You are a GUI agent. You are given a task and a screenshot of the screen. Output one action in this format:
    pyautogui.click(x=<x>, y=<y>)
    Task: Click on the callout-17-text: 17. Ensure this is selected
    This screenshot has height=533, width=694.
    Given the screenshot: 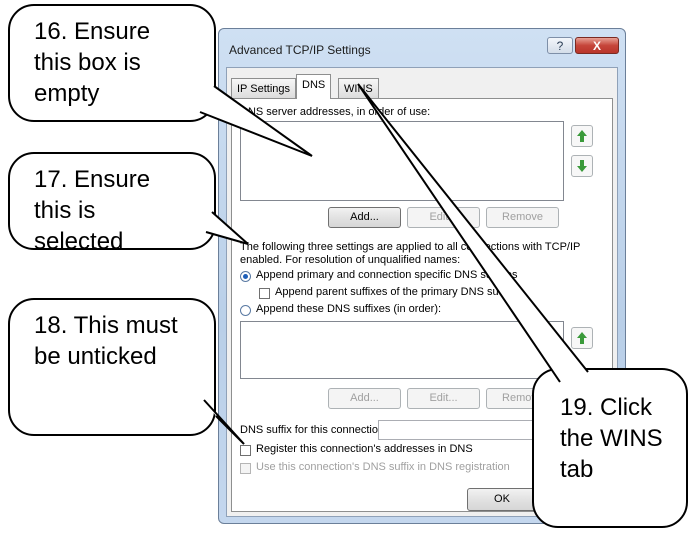 What is the action you would take?
    pyautogui.click(x=92, y=208)
    